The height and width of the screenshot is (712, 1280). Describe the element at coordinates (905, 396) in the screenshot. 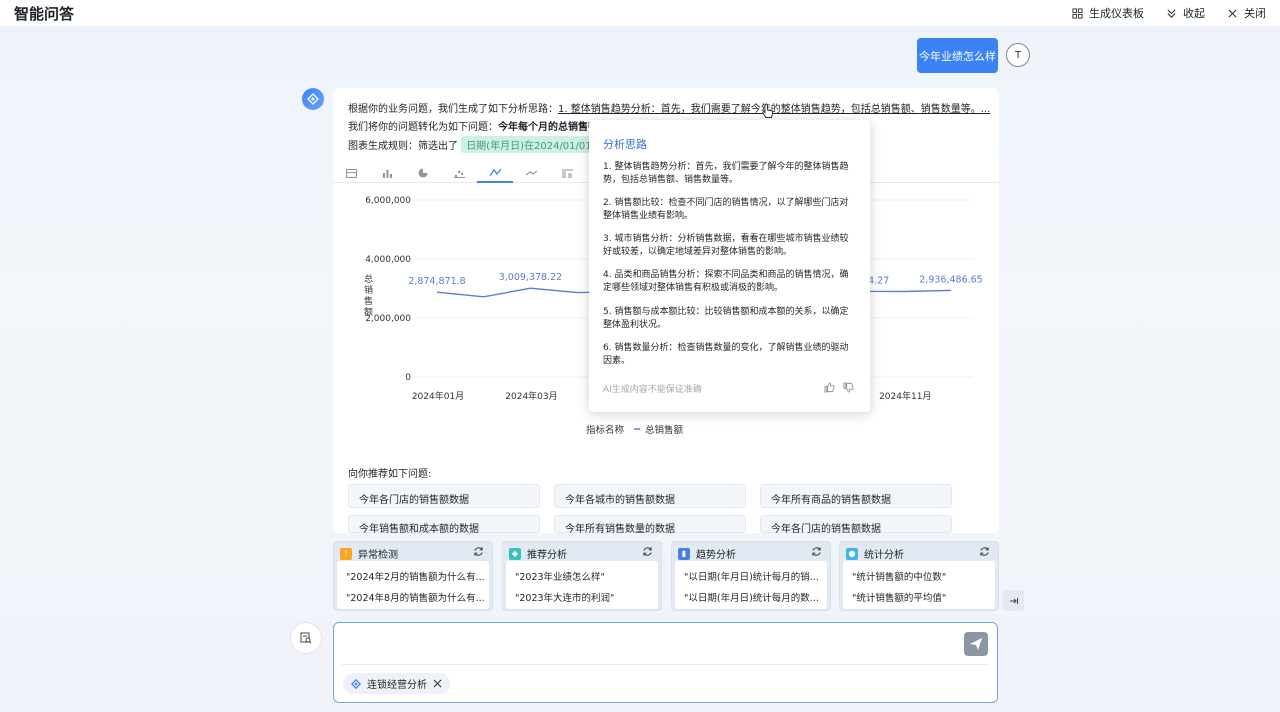

I see `x-tick-label: 2024年11月` at that location.